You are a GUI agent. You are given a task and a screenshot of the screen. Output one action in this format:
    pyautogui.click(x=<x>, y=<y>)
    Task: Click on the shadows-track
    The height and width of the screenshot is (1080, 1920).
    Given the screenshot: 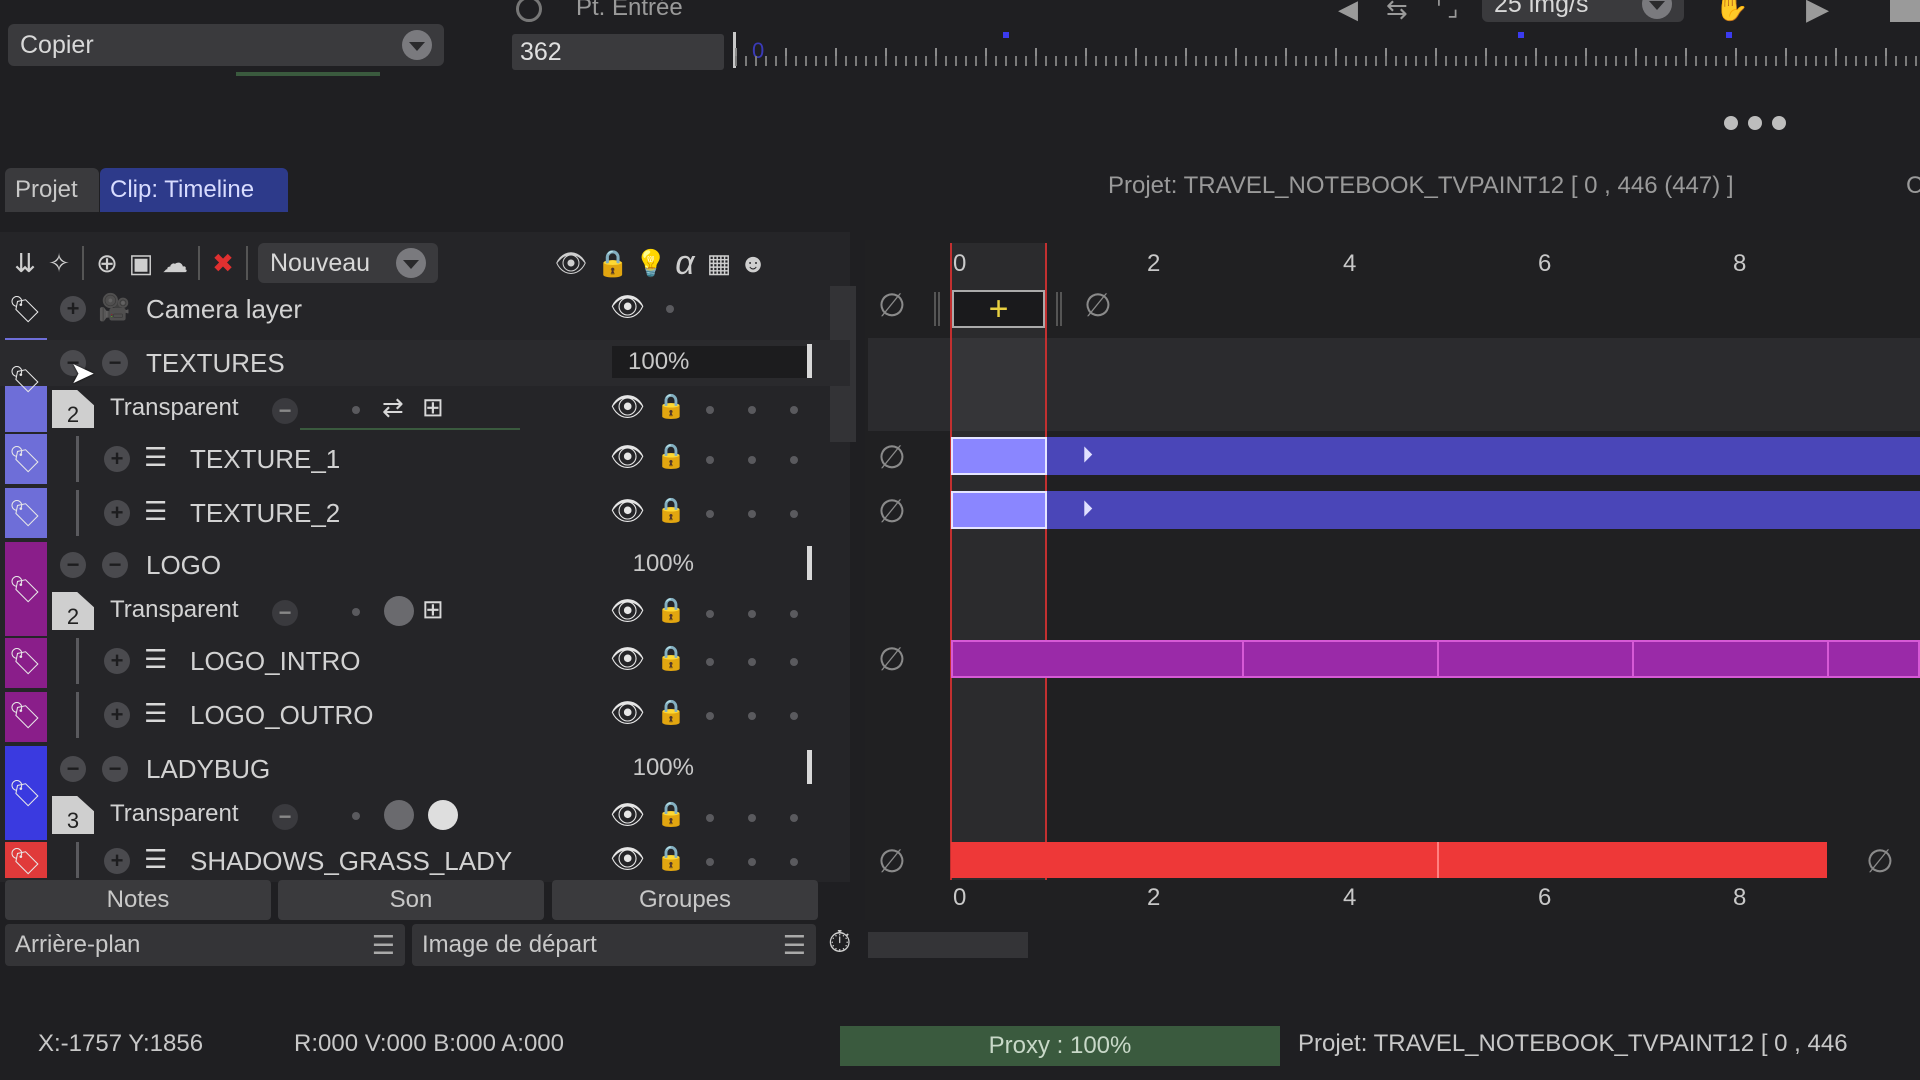 What is the action you would take?
    pyautogui.click(x=1389, y=860)
    